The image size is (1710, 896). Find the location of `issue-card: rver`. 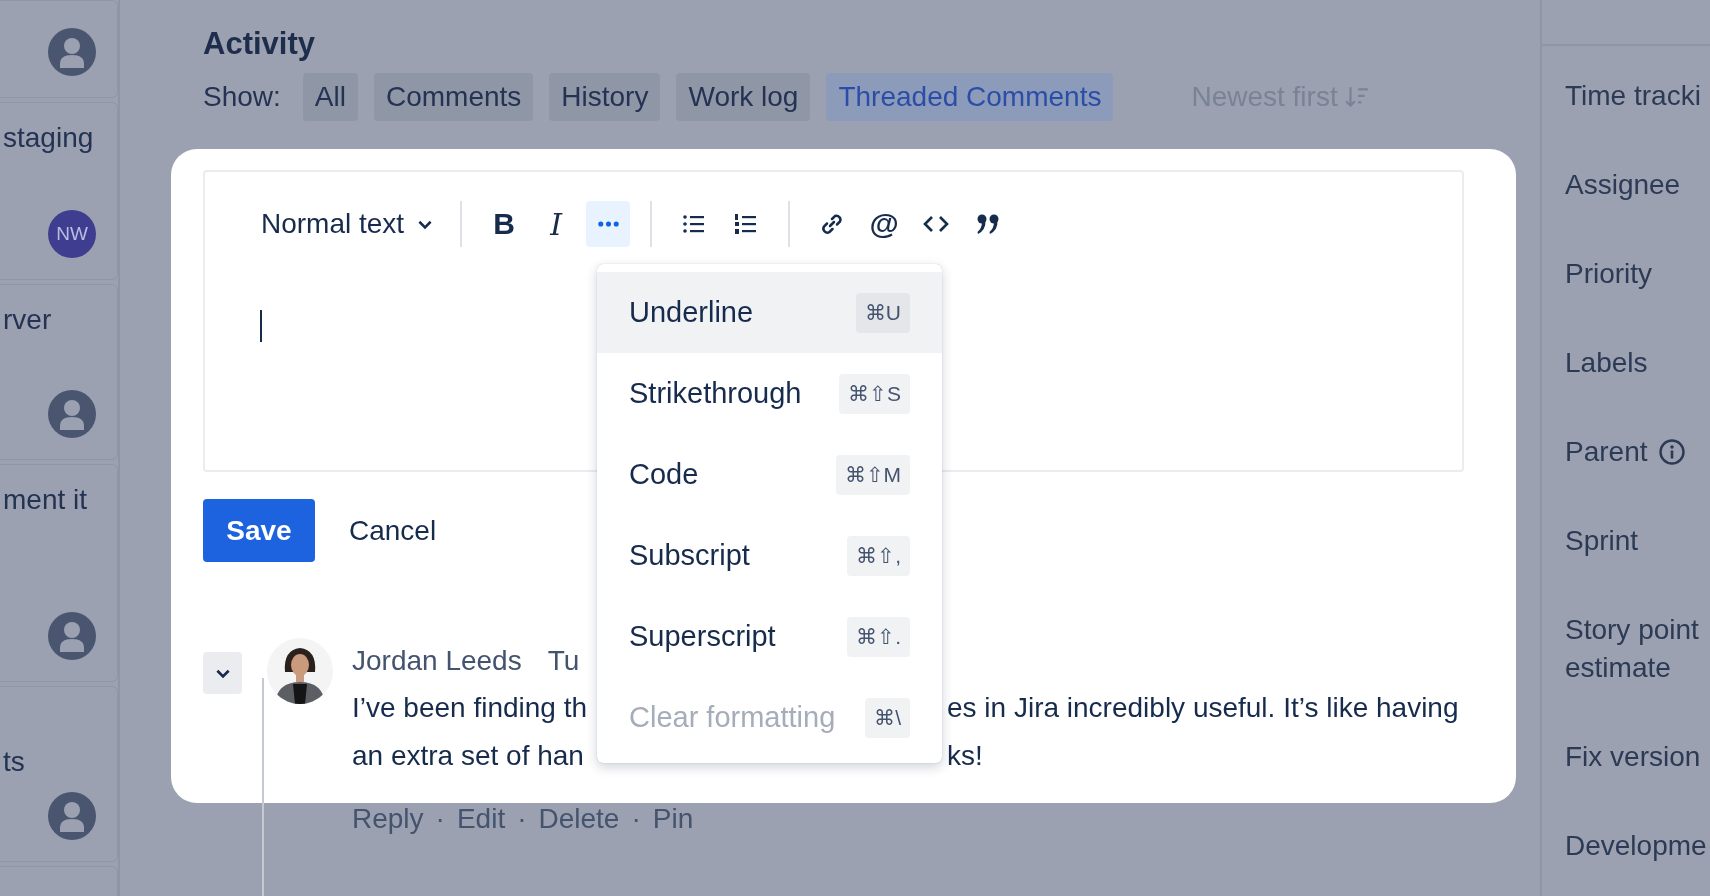

issue-card: rver is located at coordinates (59, 372).